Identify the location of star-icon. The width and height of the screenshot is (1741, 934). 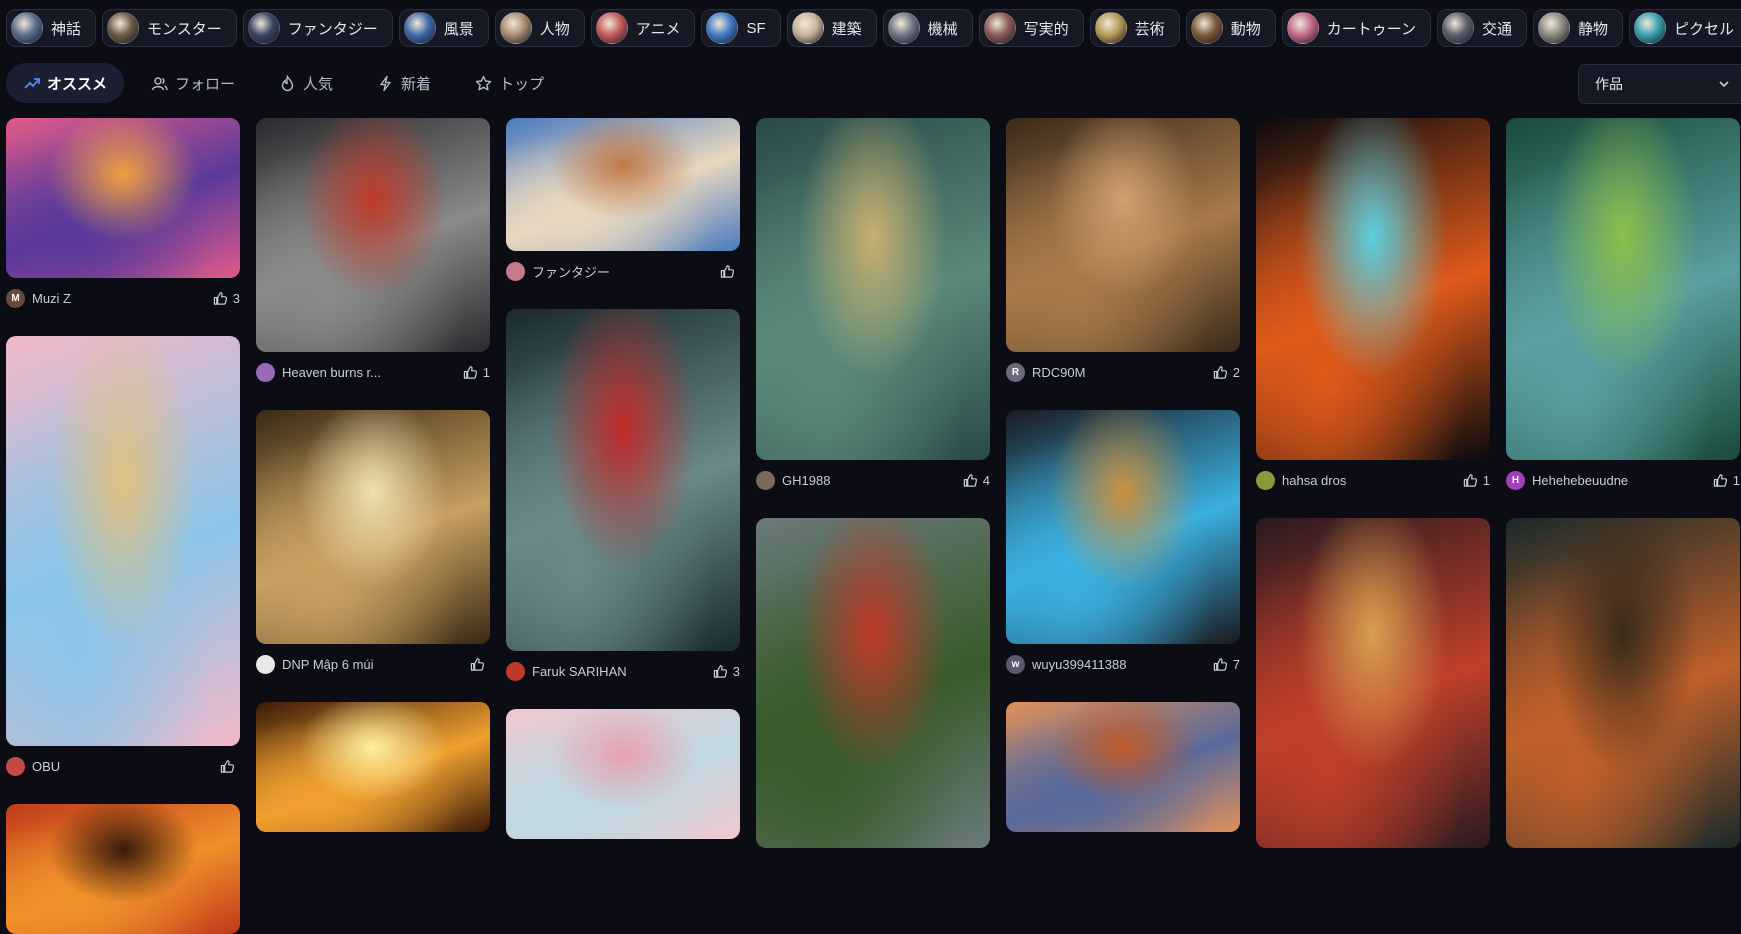
(483, 82).